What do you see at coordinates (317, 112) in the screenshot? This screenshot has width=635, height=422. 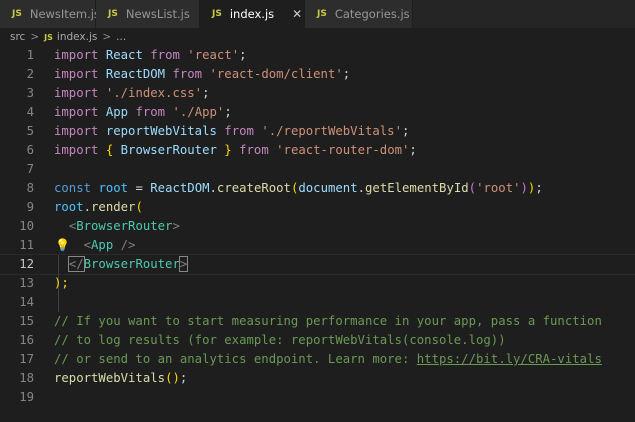 I see `code-line: 4 import App from './App';` at bounding box center [317, 112].